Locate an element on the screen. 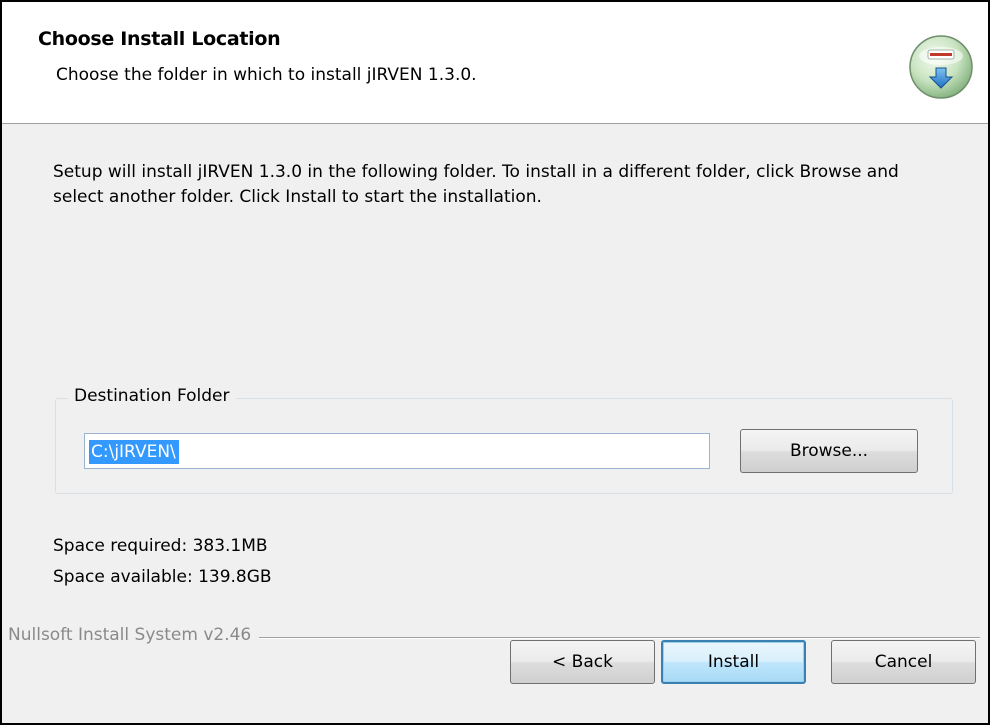  page-title: Choose Install Location is located at coordinates (159, 39).